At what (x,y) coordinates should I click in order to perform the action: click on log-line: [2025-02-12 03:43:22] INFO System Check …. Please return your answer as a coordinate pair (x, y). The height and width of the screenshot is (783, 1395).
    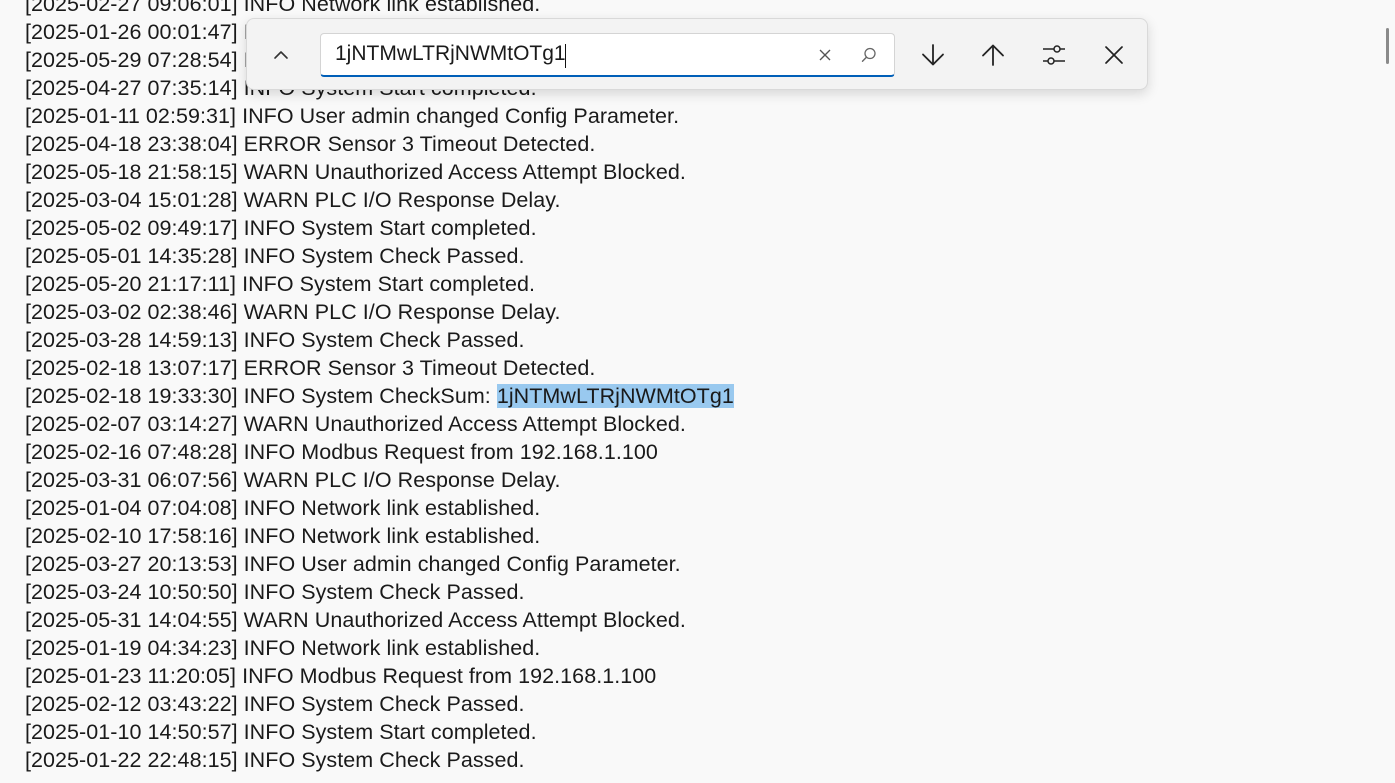
    Looking at the image, I should click on (275, 704).